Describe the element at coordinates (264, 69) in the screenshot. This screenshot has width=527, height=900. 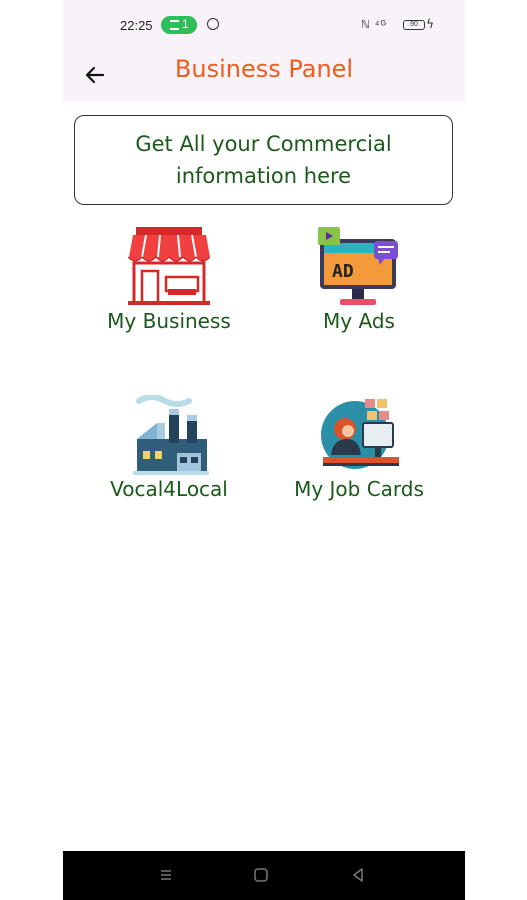
I see `page-title: Business Panel` at that location.